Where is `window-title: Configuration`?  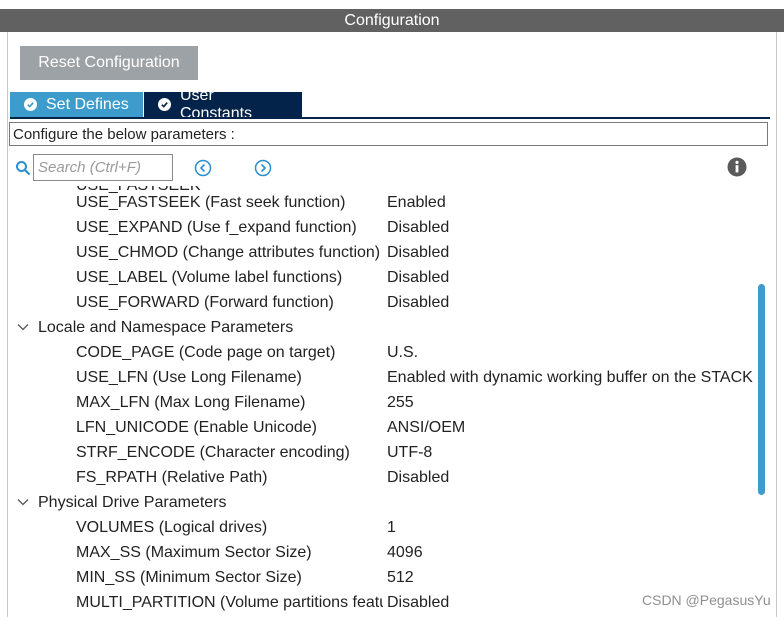 window-title: Configuration is located at coordinates (392, 20).